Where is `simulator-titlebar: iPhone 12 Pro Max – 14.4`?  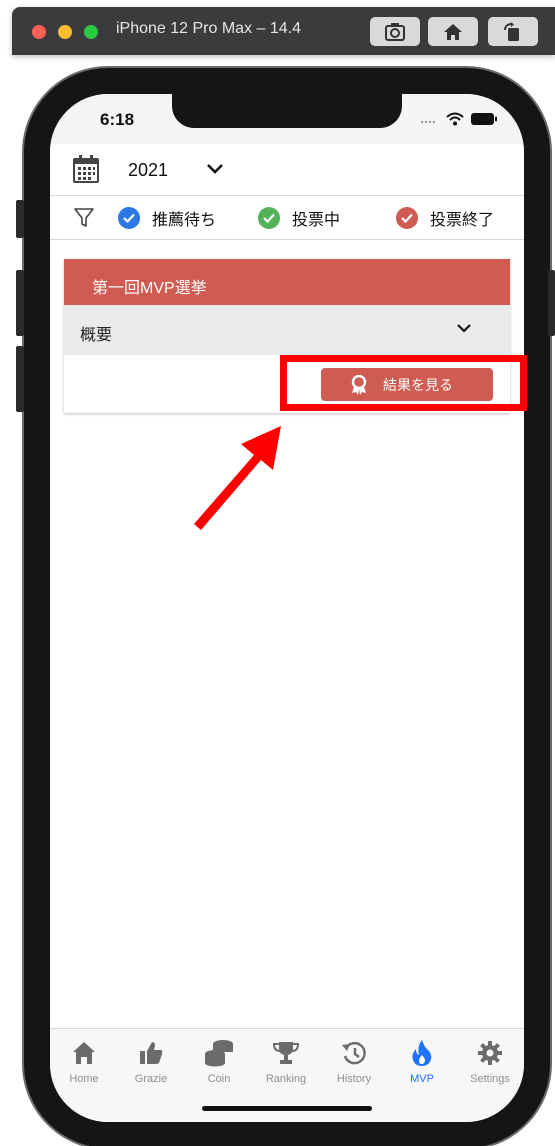
simulator-titlebar: iPhone 12 Pro Max – 14.4 is located at coordinates (283, 31).